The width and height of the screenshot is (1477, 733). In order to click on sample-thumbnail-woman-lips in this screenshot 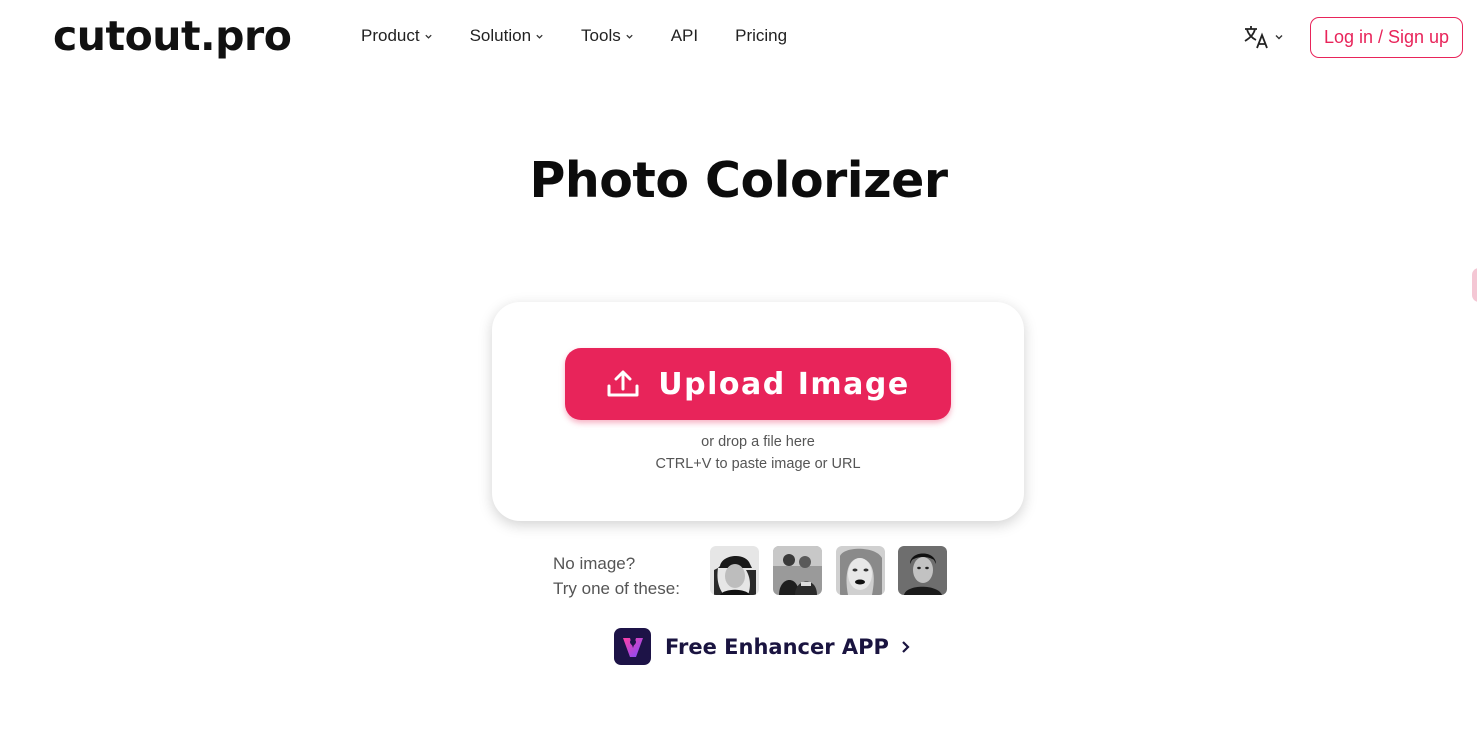, I will do `click(860, 570)`.